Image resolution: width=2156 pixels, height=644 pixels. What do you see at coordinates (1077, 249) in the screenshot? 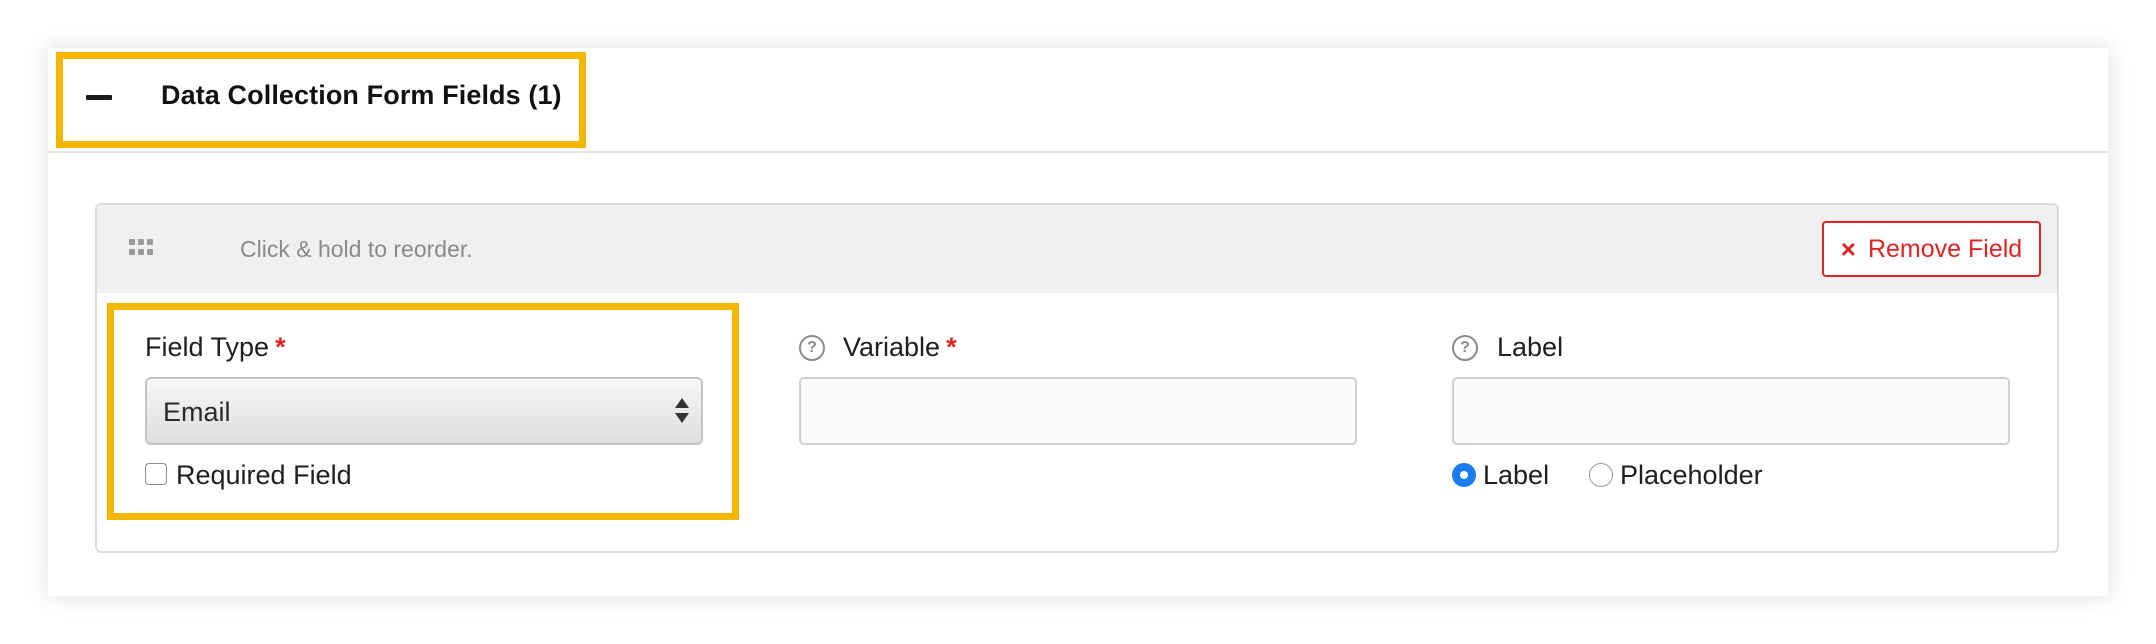
I see `field-drag-bar: Click & hold to reorder. × Remove Field` at bounding box center [1077, 249].